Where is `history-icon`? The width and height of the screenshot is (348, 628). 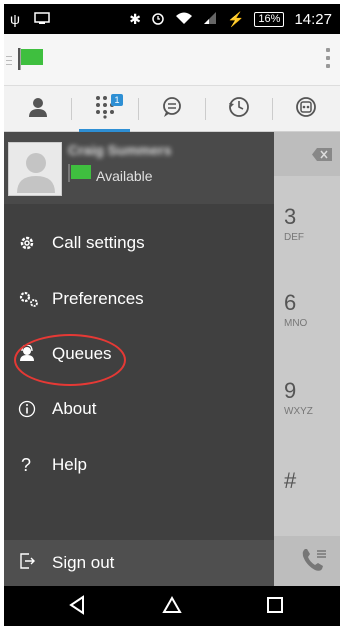 history-icon is located at coordinates (239, 109).